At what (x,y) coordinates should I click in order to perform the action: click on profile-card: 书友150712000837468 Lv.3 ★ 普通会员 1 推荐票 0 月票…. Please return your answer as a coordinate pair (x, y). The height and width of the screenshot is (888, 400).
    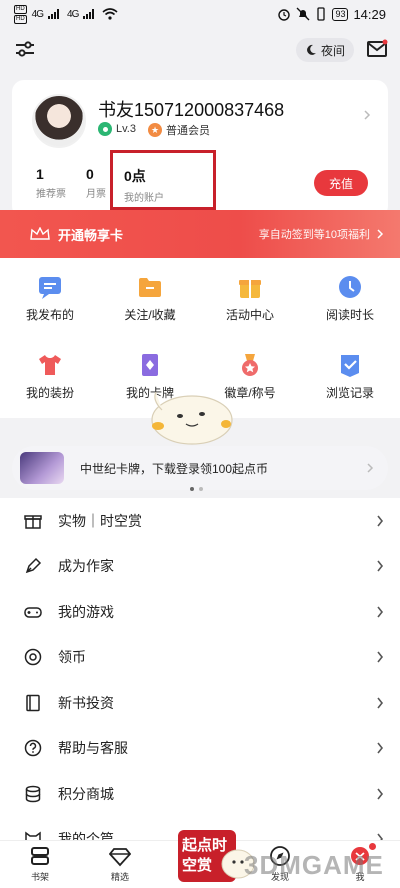
    Looking at the image, I should click on (200, 149).